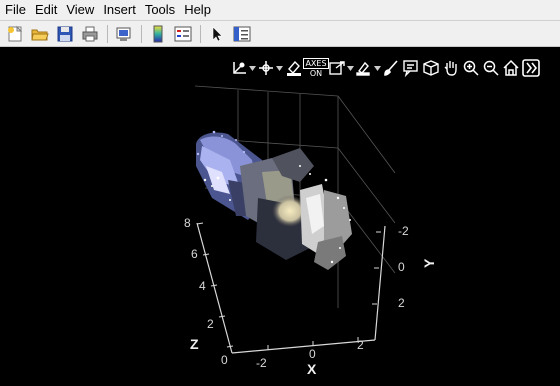 Image resolution: width=560 pixels, height=386 pixels. Describe the element at coordinates (158, 34) in the screenshot. I see `colorbar-icon` at that location.